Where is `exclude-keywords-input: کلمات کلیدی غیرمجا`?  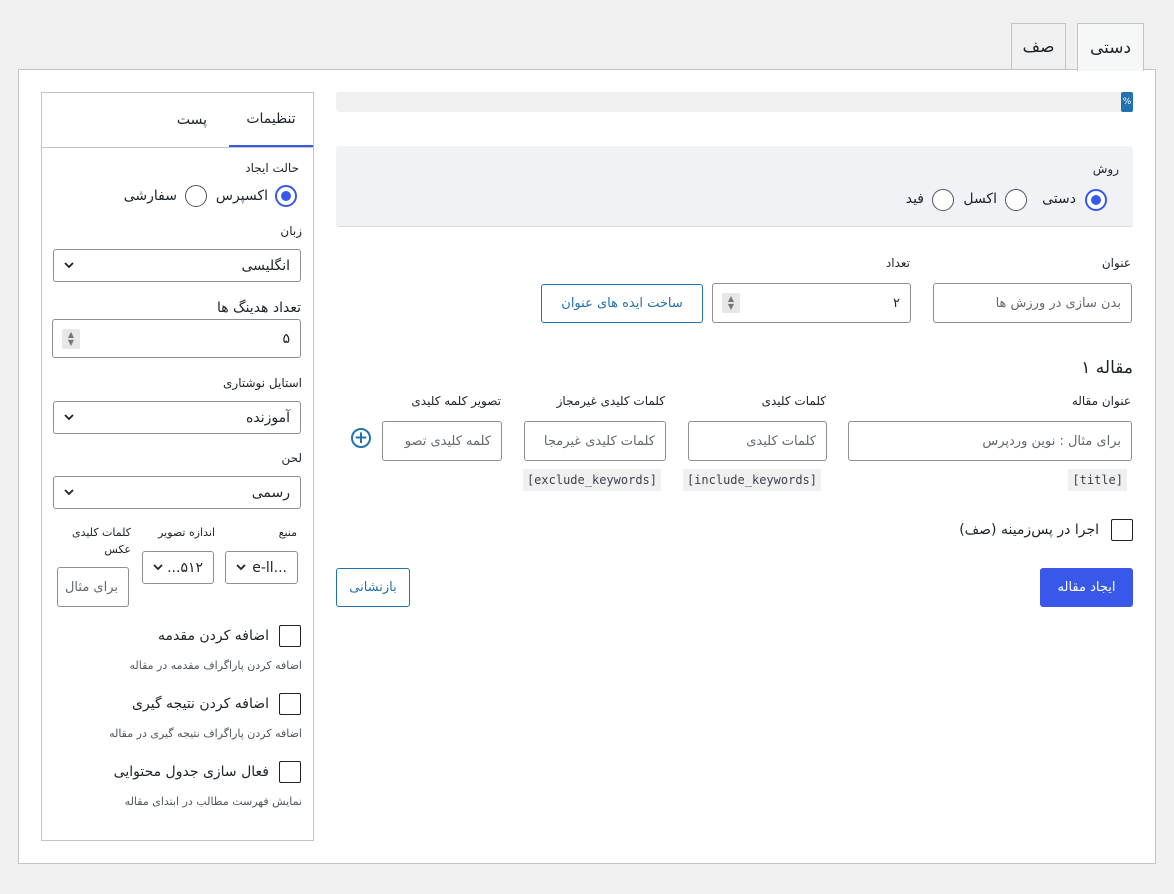
exclude-keywords-input: کلمات کلیدی غیرمجا is located at coordinates (595, 441).